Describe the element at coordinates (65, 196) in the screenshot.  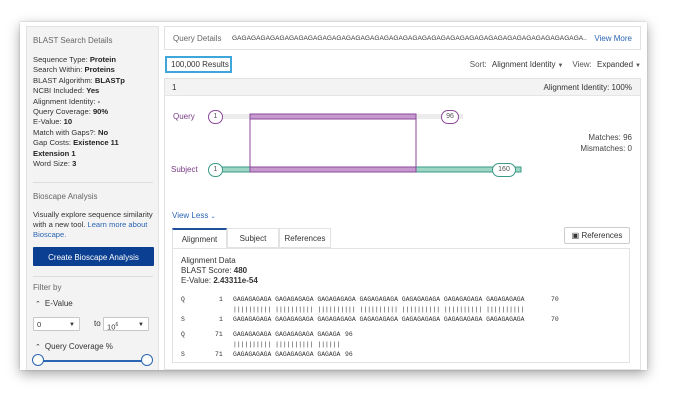
I see `bioscape-title: Bioscape Analysis` at that location.